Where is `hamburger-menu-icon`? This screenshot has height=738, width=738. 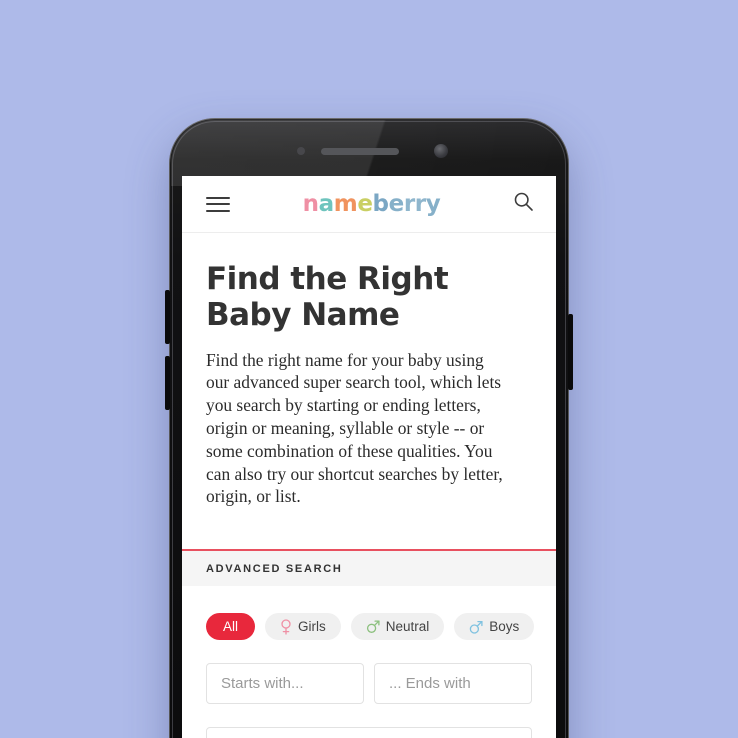
hamburger-menu-icon is located at coordinates (218, 204).